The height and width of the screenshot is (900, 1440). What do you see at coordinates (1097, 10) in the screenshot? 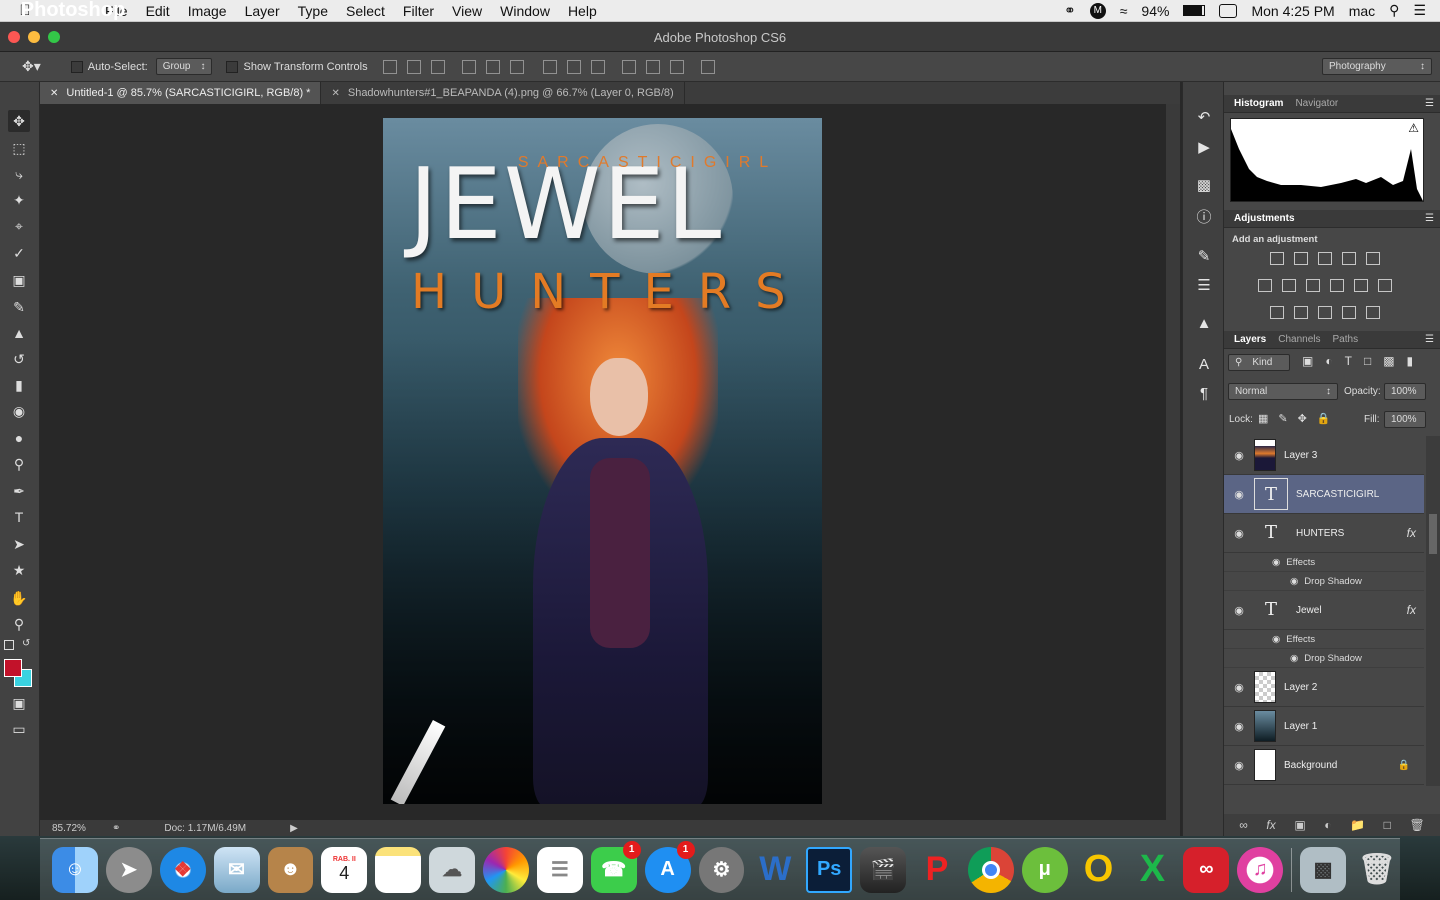
I see `malwarebytes-icon: M` at bounding box center [1097, 10].